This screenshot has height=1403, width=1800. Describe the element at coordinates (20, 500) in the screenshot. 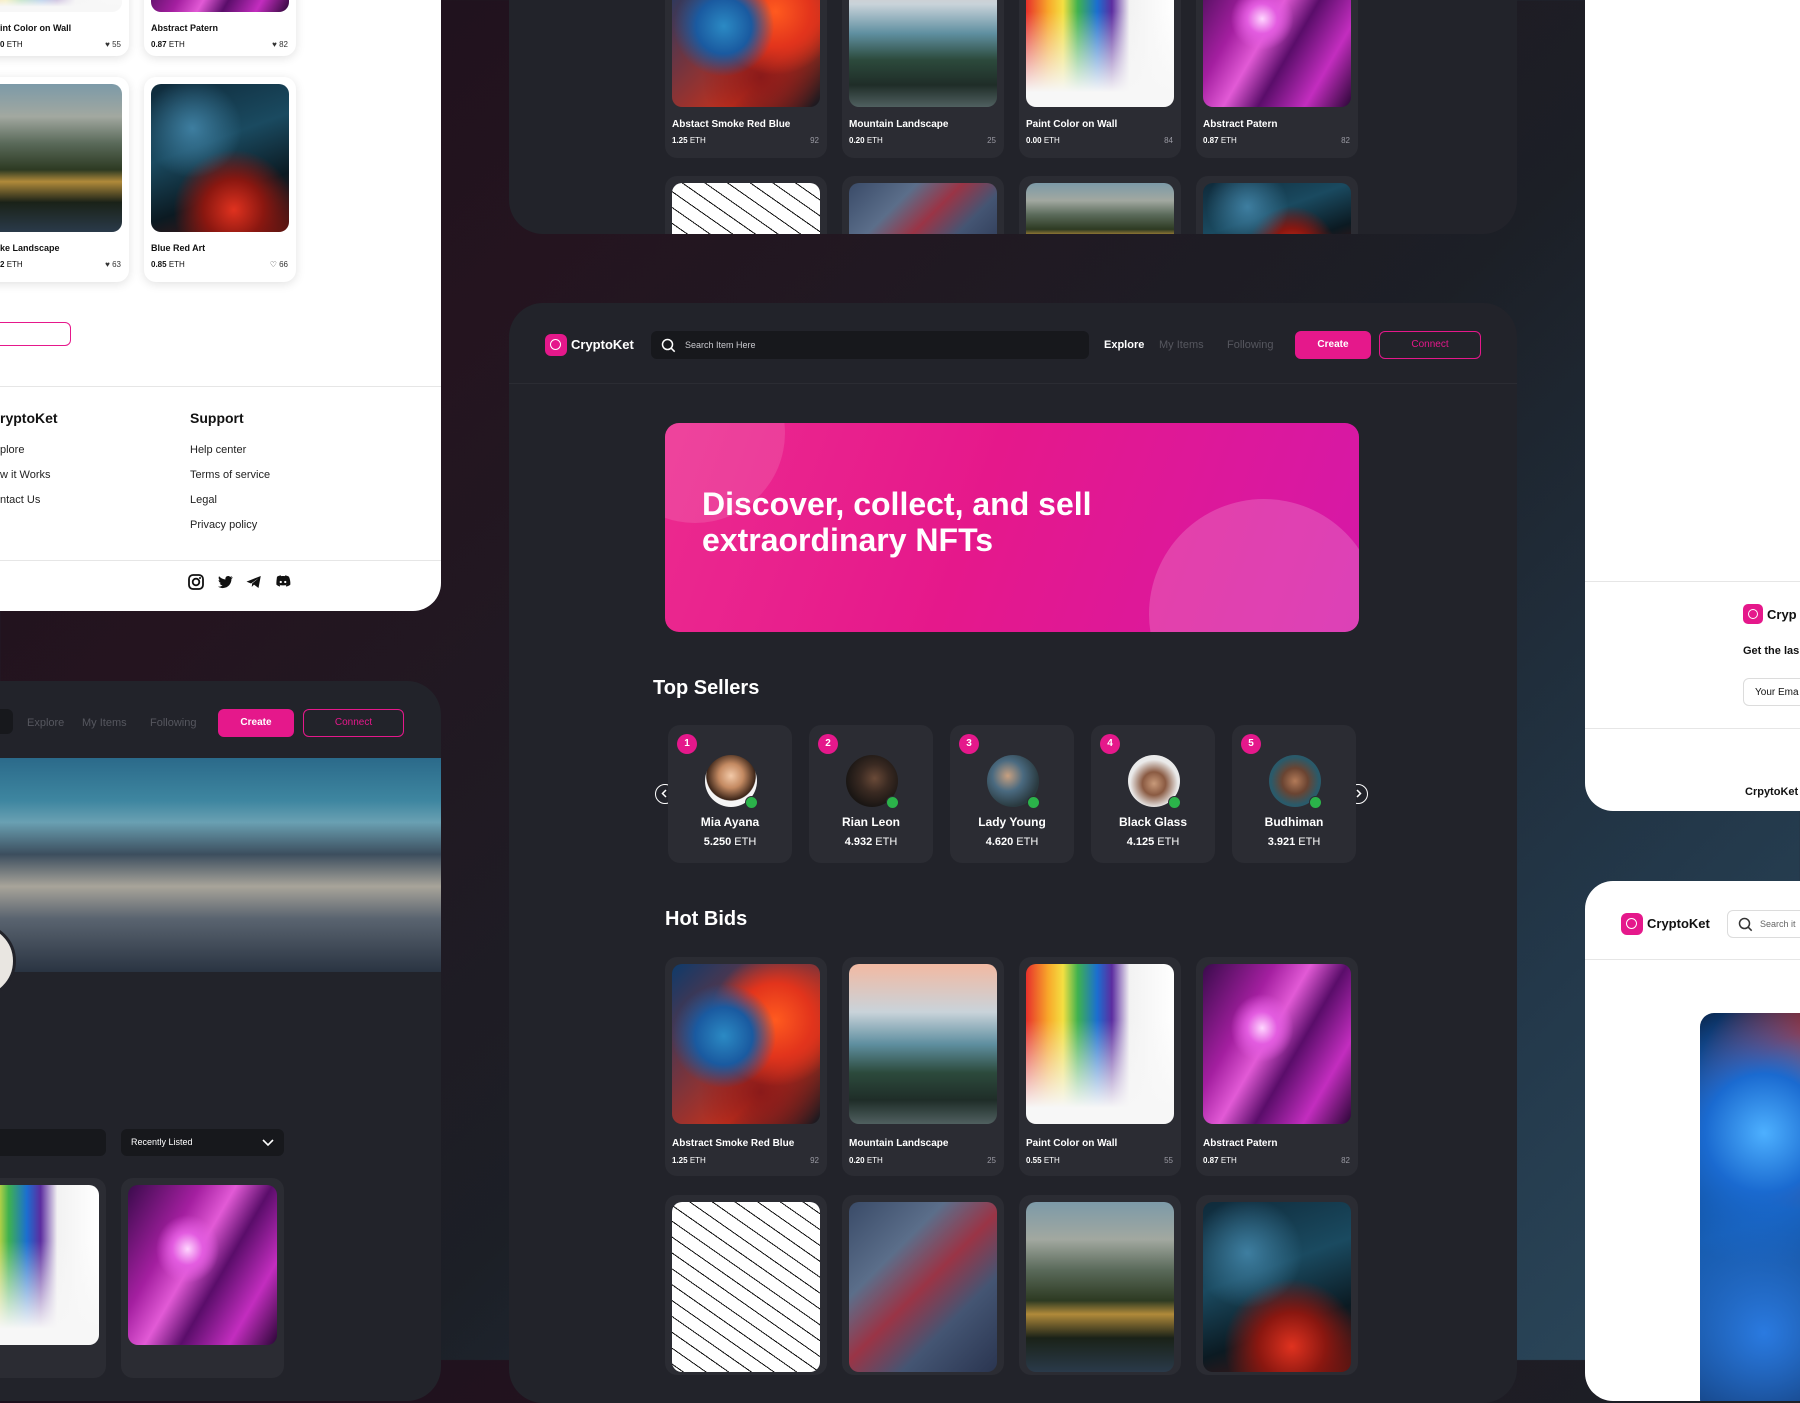

I see `footer-link: ntact Us` at that location.